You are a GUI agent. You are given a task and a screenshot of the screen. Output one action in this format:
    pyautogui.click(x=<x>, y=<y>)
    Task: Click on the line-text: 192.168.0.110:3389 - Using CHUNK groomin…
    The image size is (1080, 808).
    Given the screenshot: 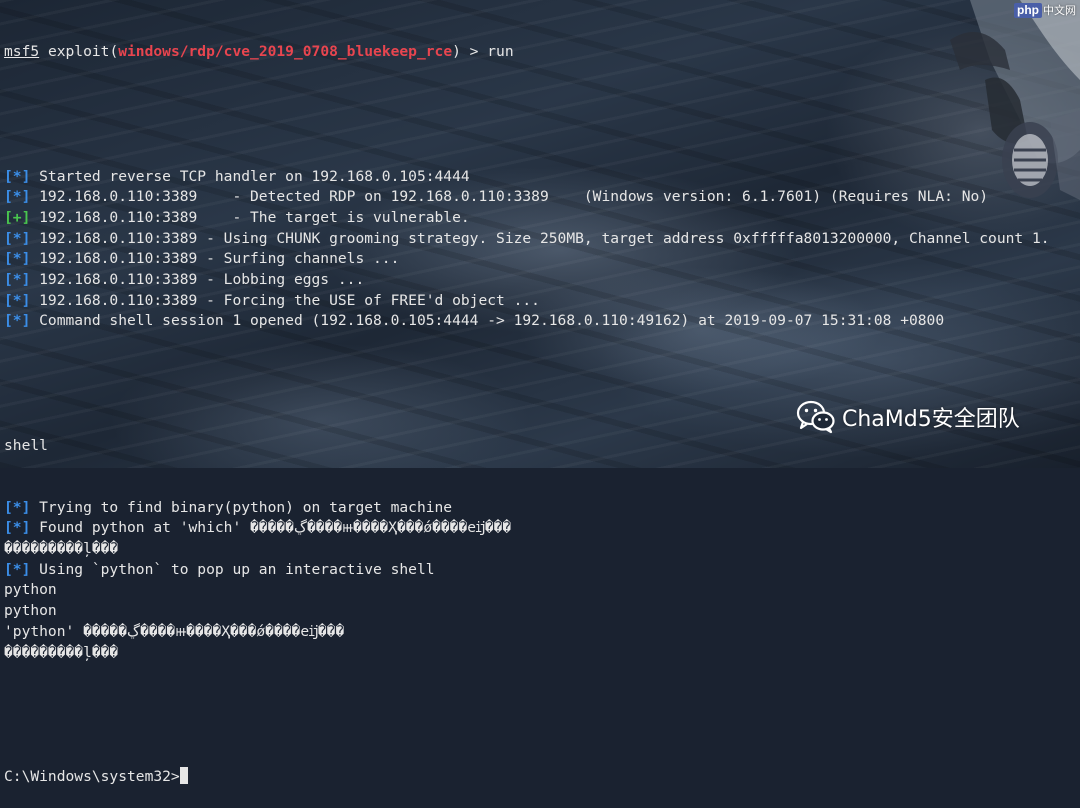 What is the action you would take?
    pyautogui.click(x=540, y=238)
    